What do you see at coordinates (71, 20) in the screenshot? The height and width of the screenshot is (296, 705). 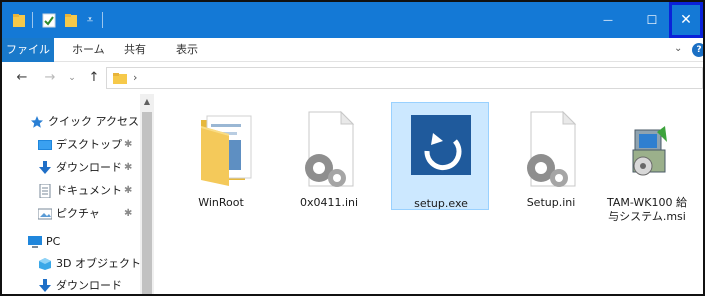 I see `new-folder-icon` at bounding box center [71, 20].